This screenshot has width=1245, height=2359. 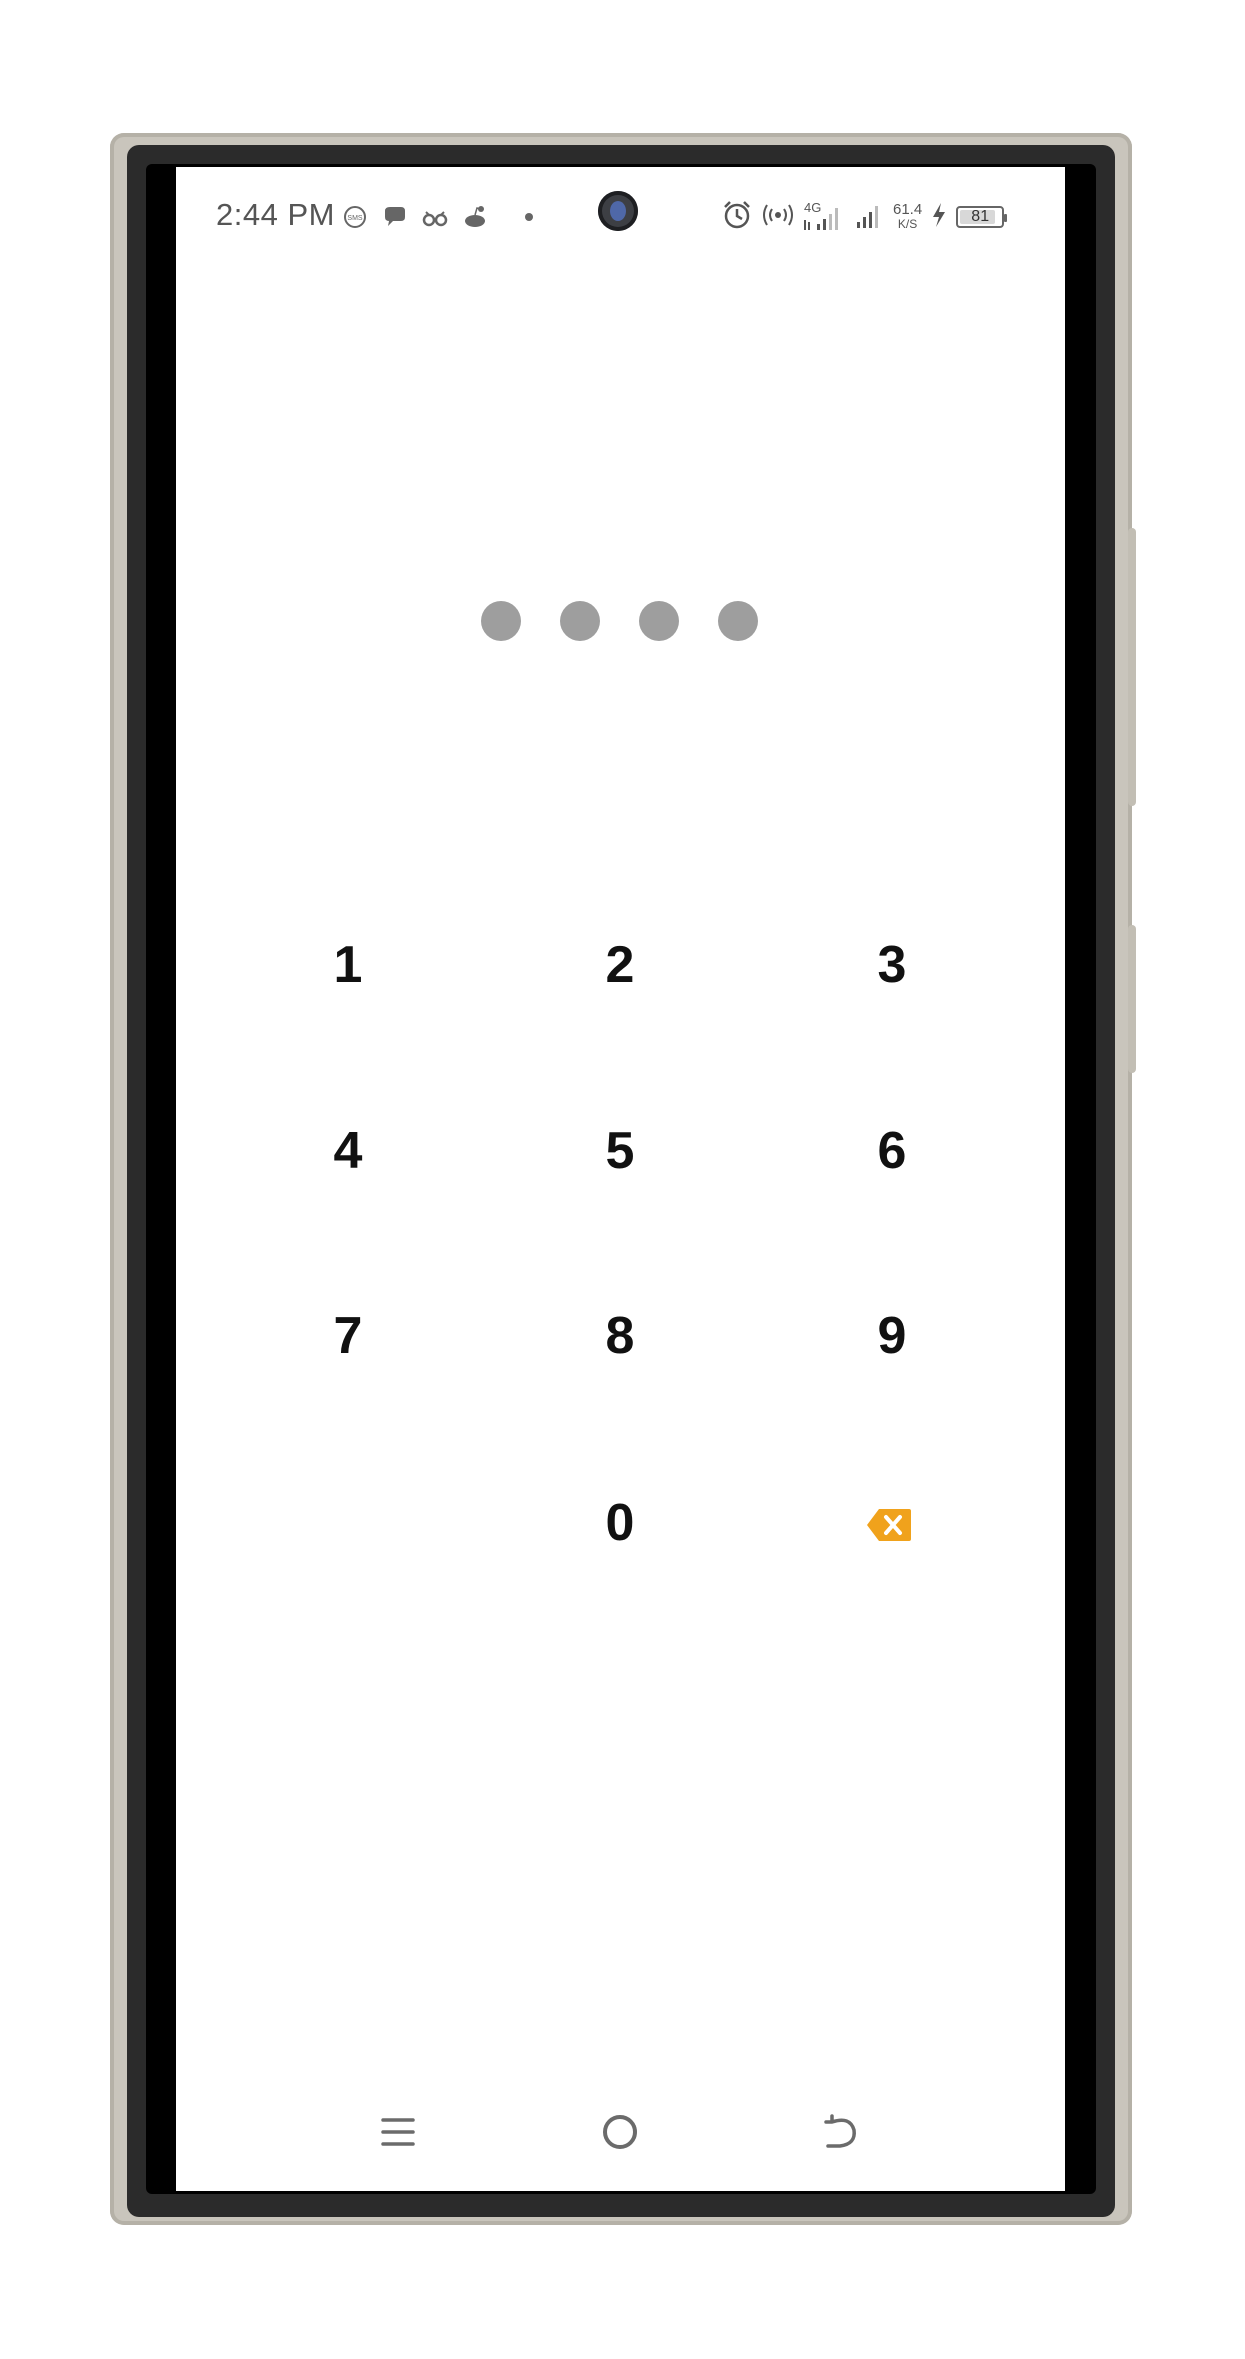 I want to click on power-button, so click(x=1132, y=667).